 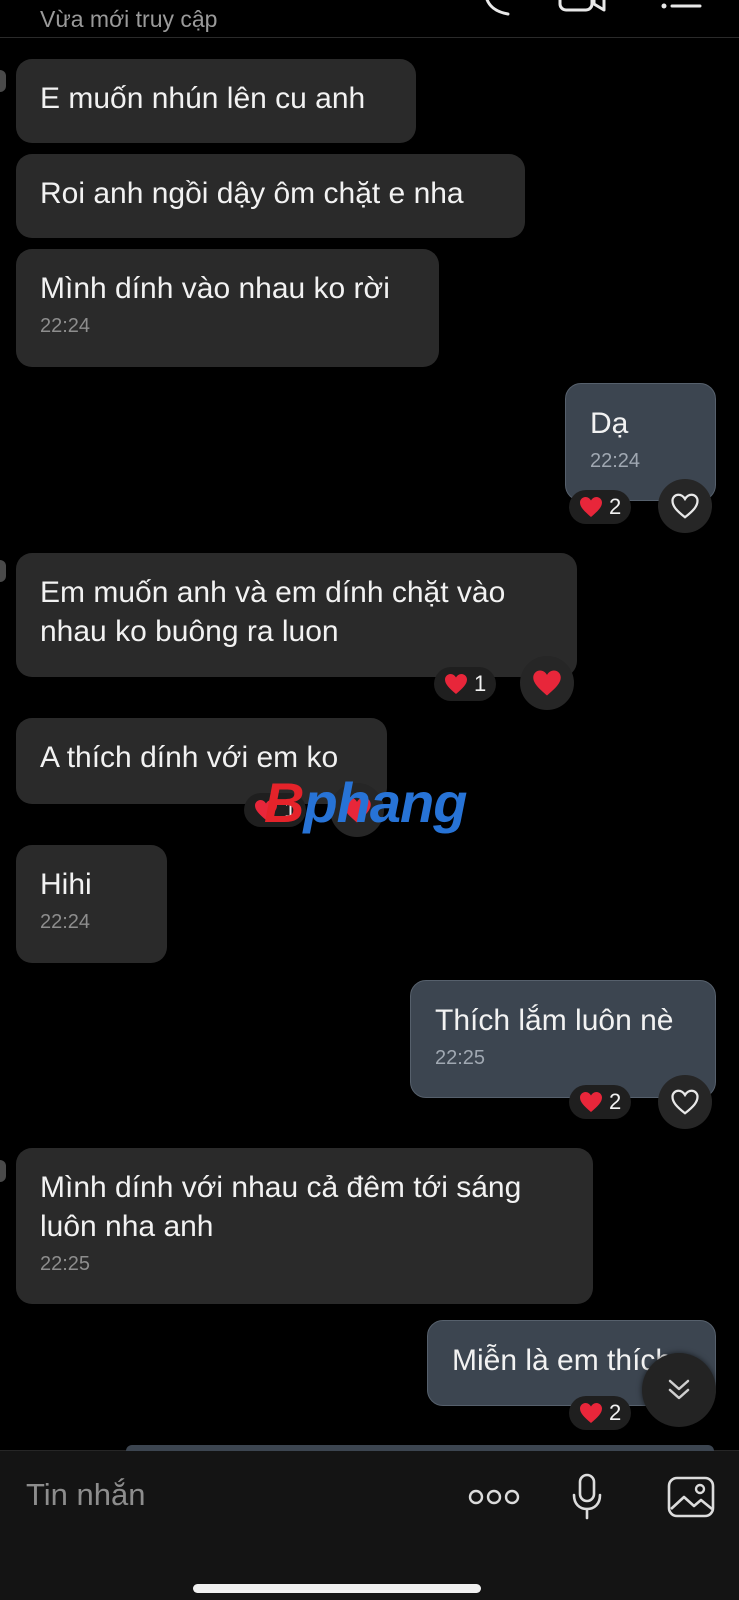 What do you see at coordinates (66, 884) in the screenshot?
I see `message-text: Hihi` at bounding box center [66, 884].